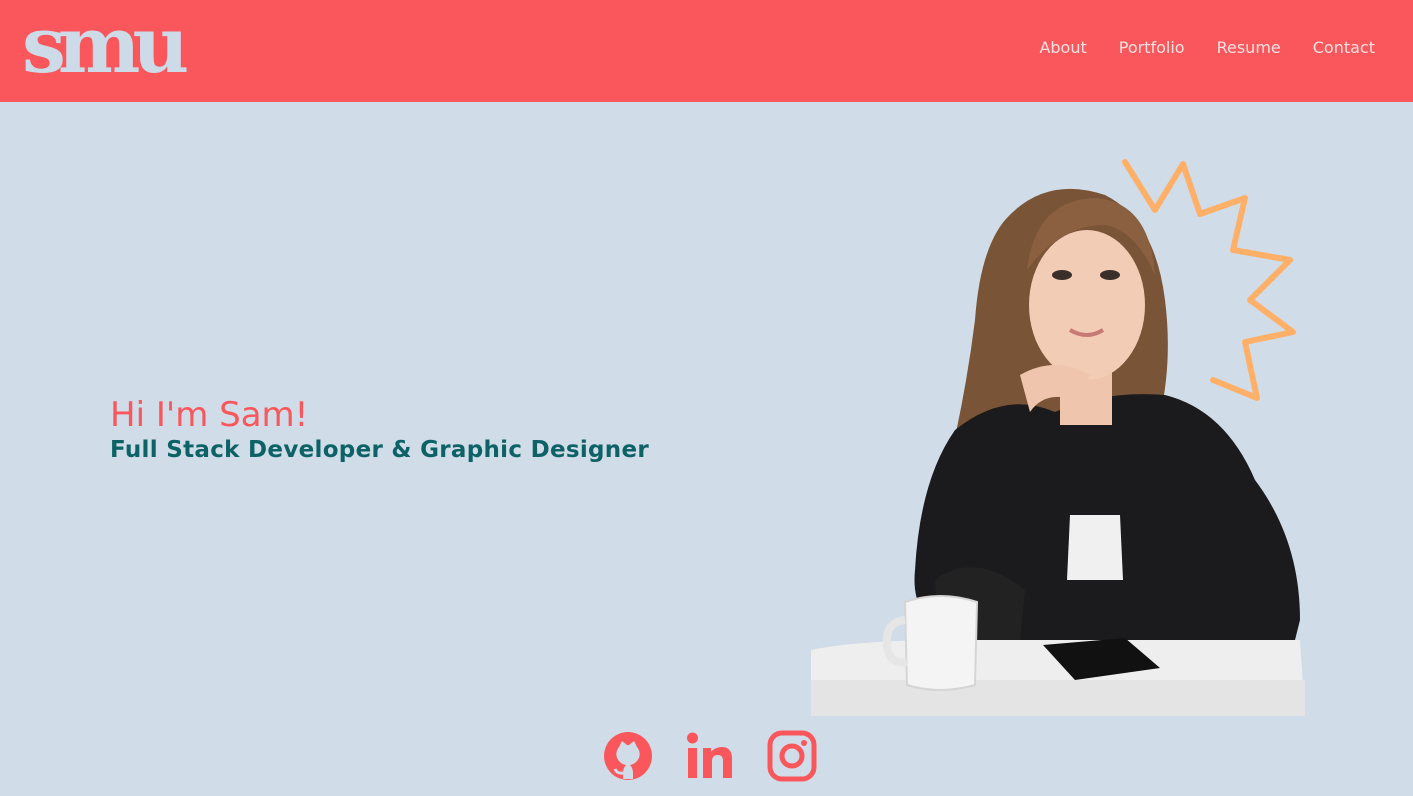  I want to click on github-icon, so click(628, 756).